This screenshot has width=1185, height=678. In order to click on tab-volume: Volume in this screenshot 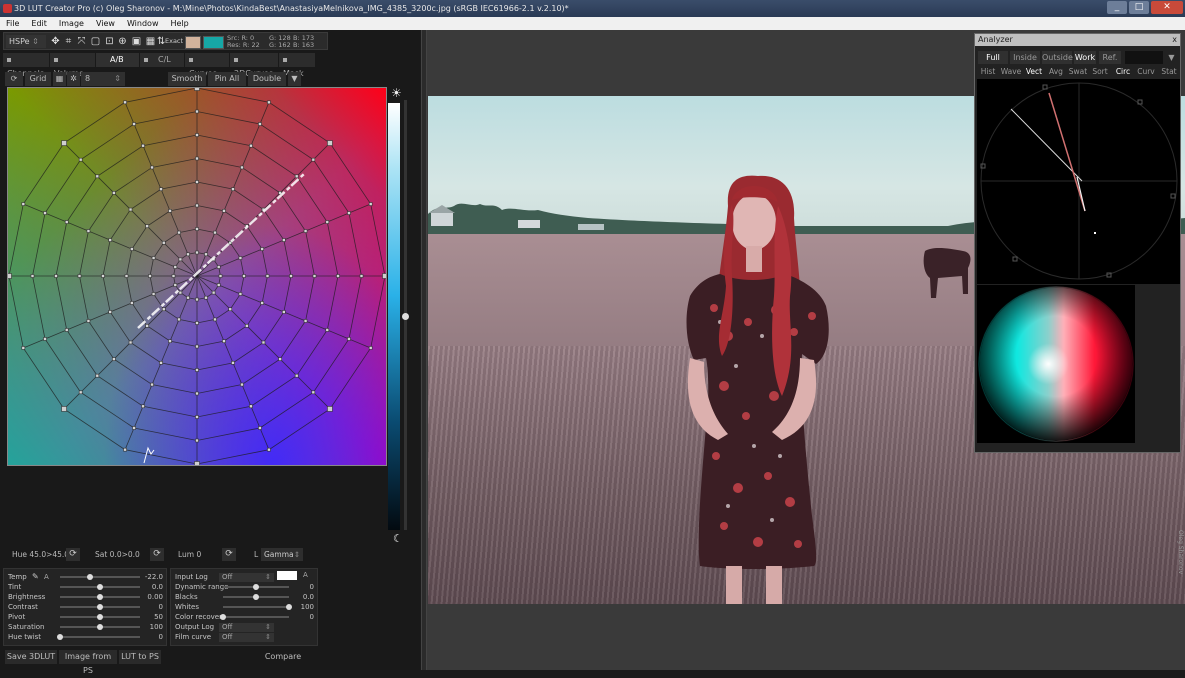, I will do `click(72, 65)`.